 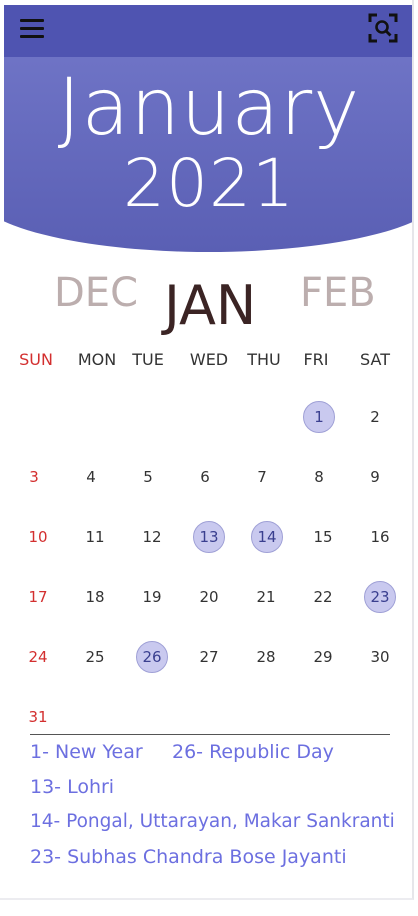 What do you see at coordinates (33, 29) in the screenshot?
I see `hamburger-menu-icon` at bounding box center [33, 29].